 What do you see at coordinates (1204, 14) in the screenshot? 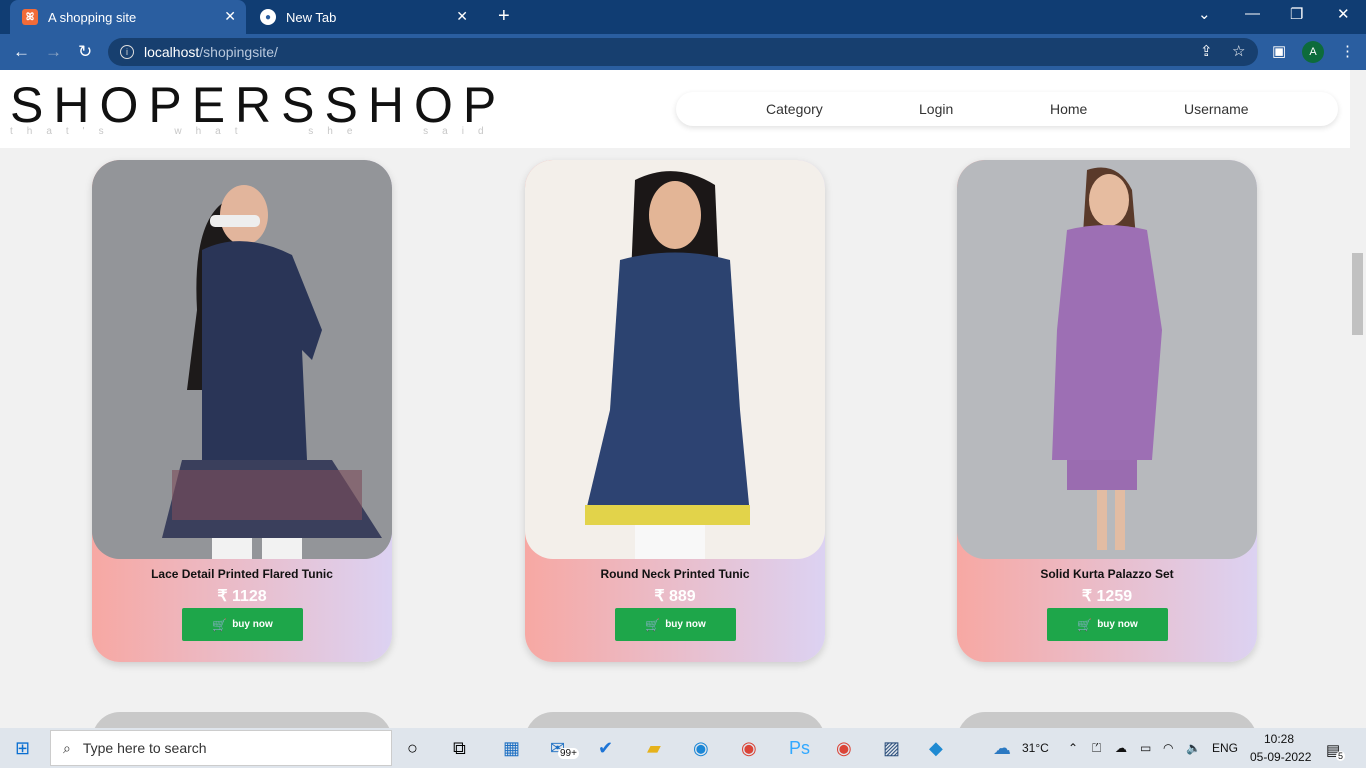
I see `chevron-down-icon: ⌄` at bounding box center [1204, 14].